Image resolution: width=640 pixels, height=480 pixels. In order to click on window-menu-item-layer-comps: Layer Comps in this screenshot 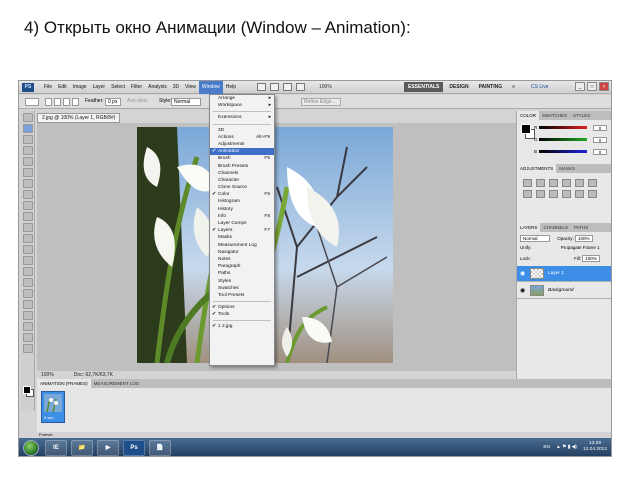, I will do `click(242, 223)`.